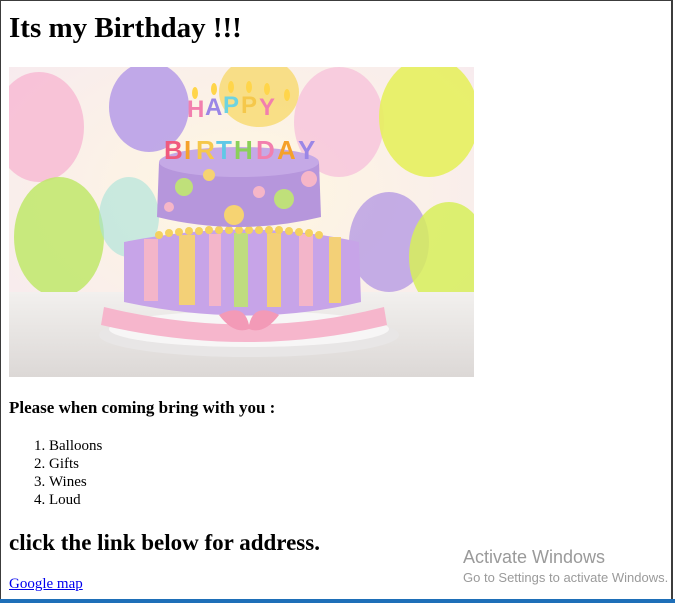 This screenshot has width=675, height=603. I want to click on taskbar-edge, so click(337, 601).